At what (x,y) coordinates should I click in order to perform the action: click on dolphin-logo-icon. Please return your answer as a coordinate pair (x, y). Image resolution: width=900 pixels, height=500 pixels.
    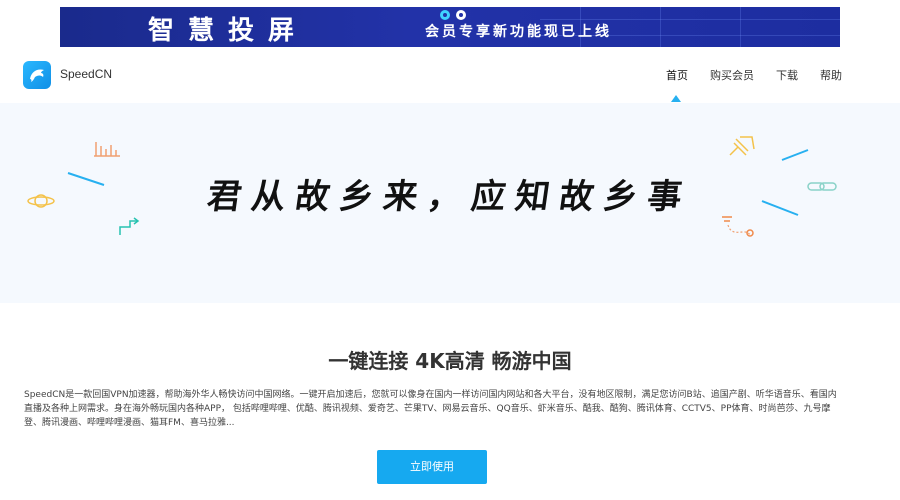
    Looking at the image, I should click on (37, 75).